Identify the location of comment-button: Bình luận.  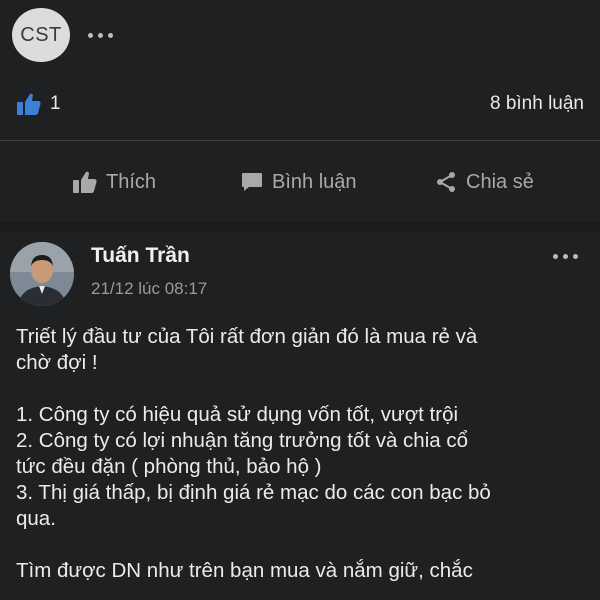
(298, 182).